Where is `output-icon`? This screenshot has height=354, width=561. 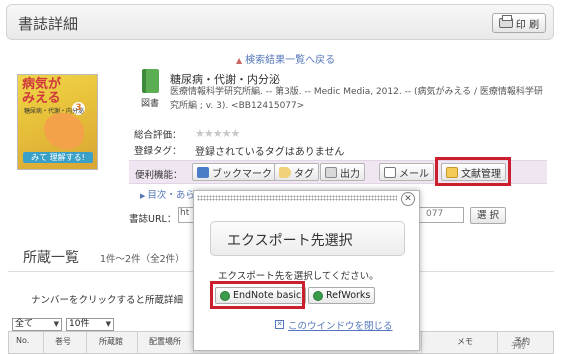 output-icon is located at coordinates (331, 172).